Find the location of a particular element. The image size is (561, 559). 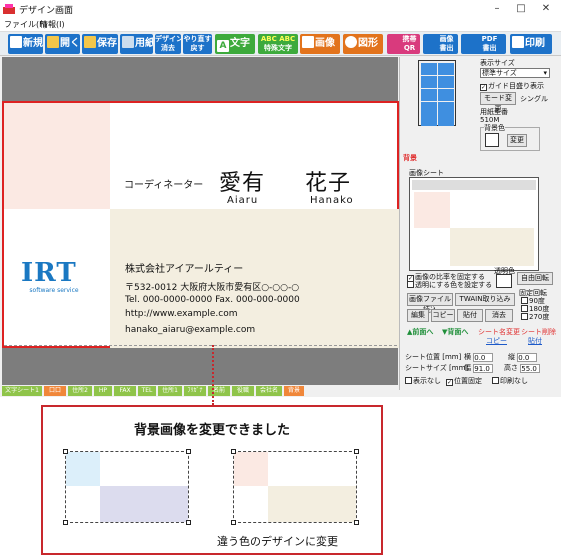

callout-connector is located at coordinates (213, 375).